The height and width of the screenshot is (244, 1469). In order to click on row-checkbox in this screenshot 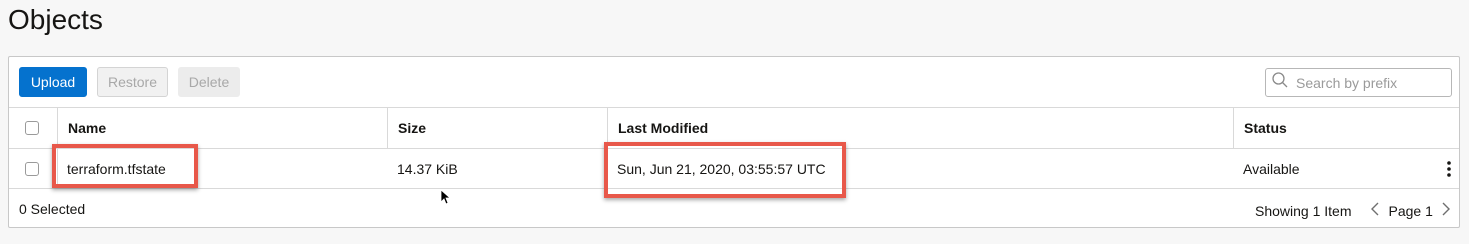, I will do `click(32, 168)`.